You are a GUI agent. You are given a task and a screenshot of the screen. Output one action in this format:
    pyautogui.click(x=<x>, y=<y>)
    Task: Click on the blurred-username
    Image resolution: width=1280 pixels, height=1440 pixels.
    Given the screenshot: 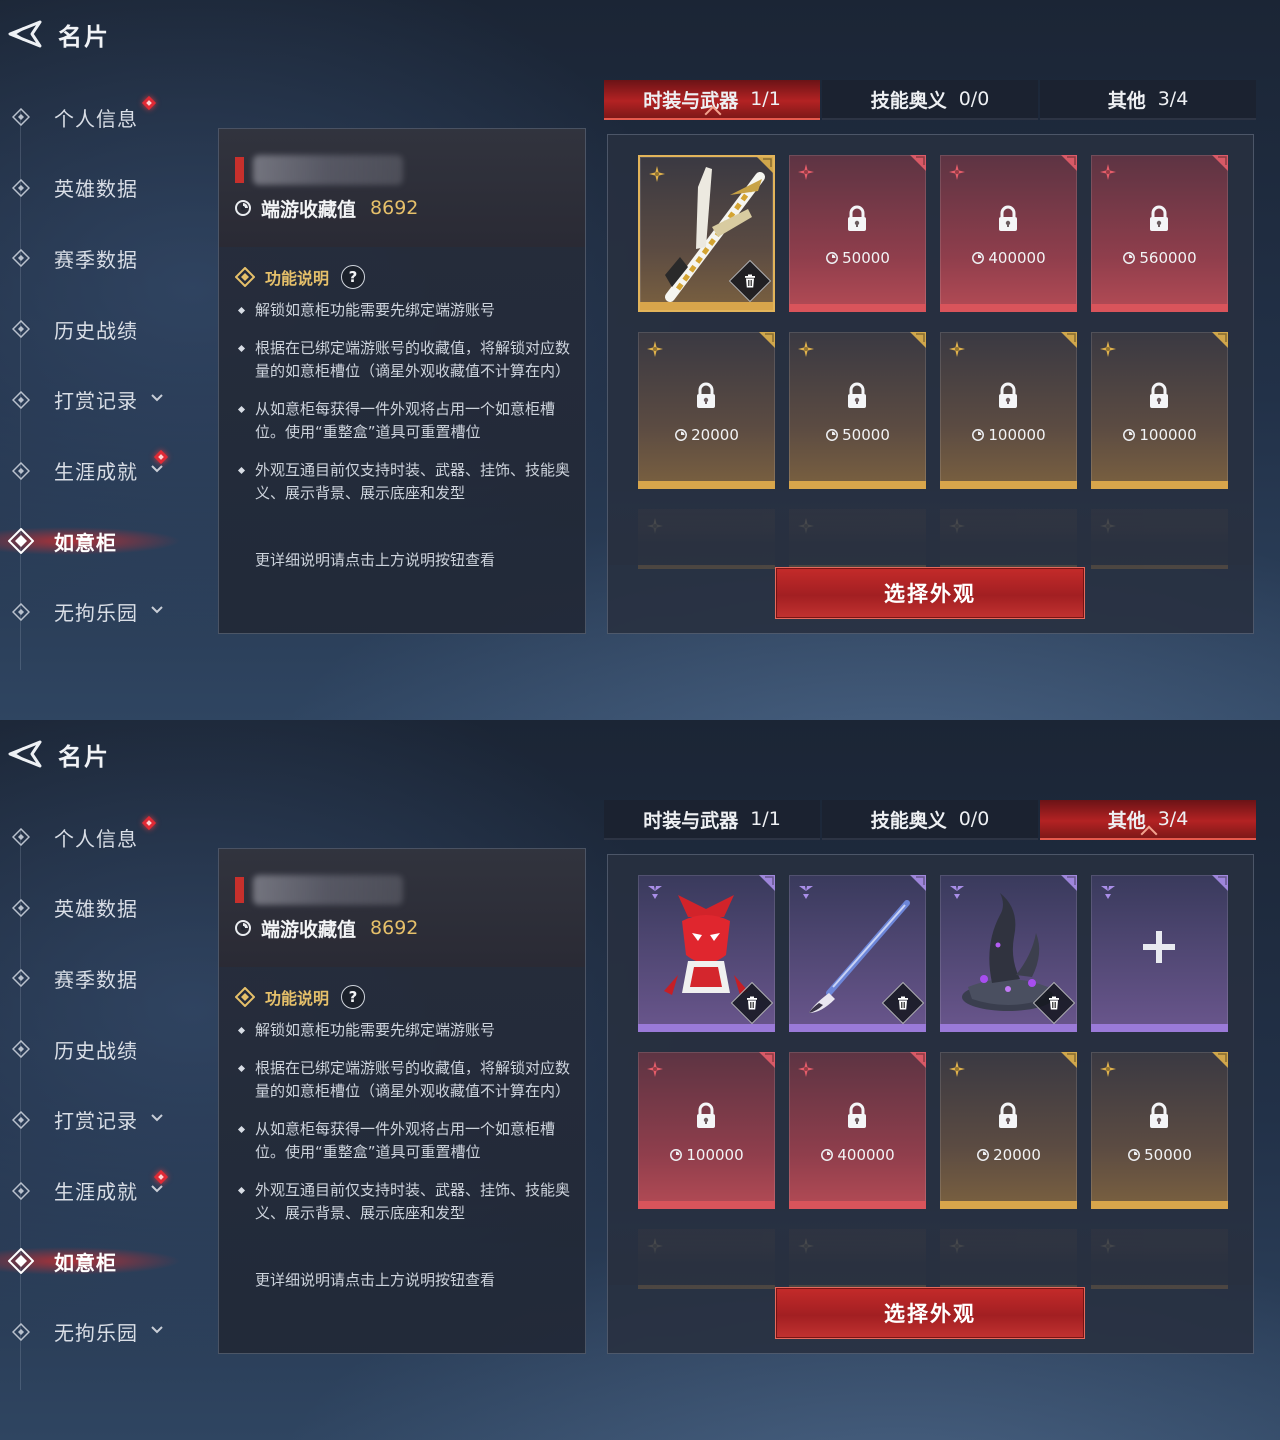 What is the action you would take?
    pyautogui.click(x=328, y=890)
    